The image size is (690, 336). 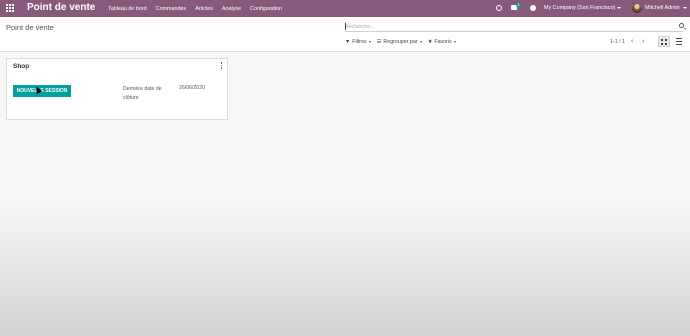 What do you see at coordinates (637, 8) in the screenshot?
I see `user-avatar` at bounding box center [637, 8].